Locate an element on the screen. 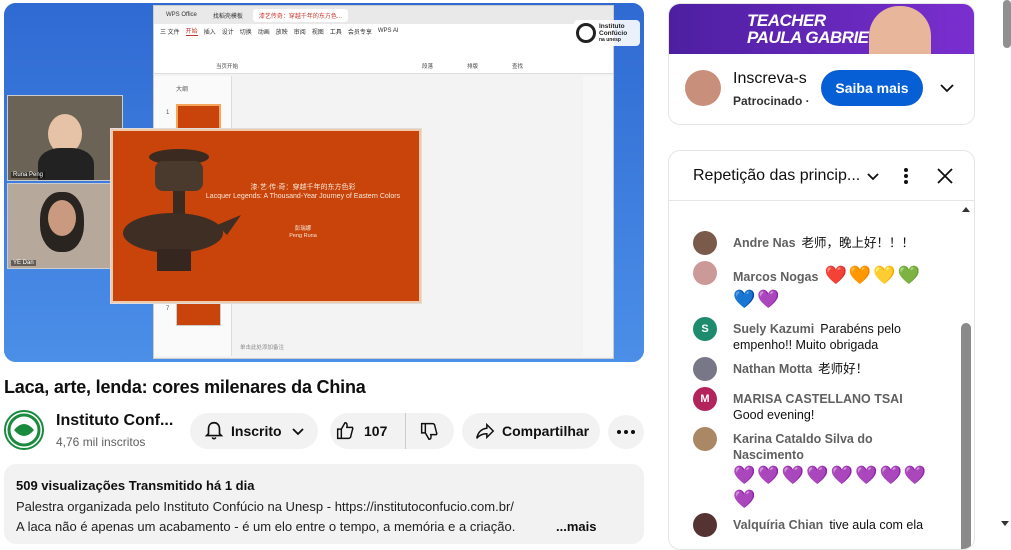 Image resolution: width=1011 pixels, height=550 pixels. scroll-up-arrow-icon is located at coordinates (966, 209).